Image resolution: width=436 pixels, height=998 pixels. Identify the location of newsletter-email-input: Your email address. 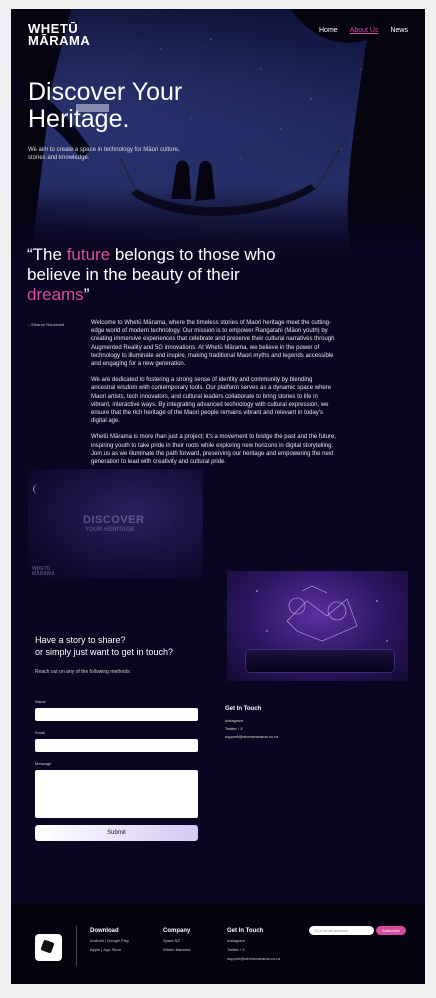
(341, 930).